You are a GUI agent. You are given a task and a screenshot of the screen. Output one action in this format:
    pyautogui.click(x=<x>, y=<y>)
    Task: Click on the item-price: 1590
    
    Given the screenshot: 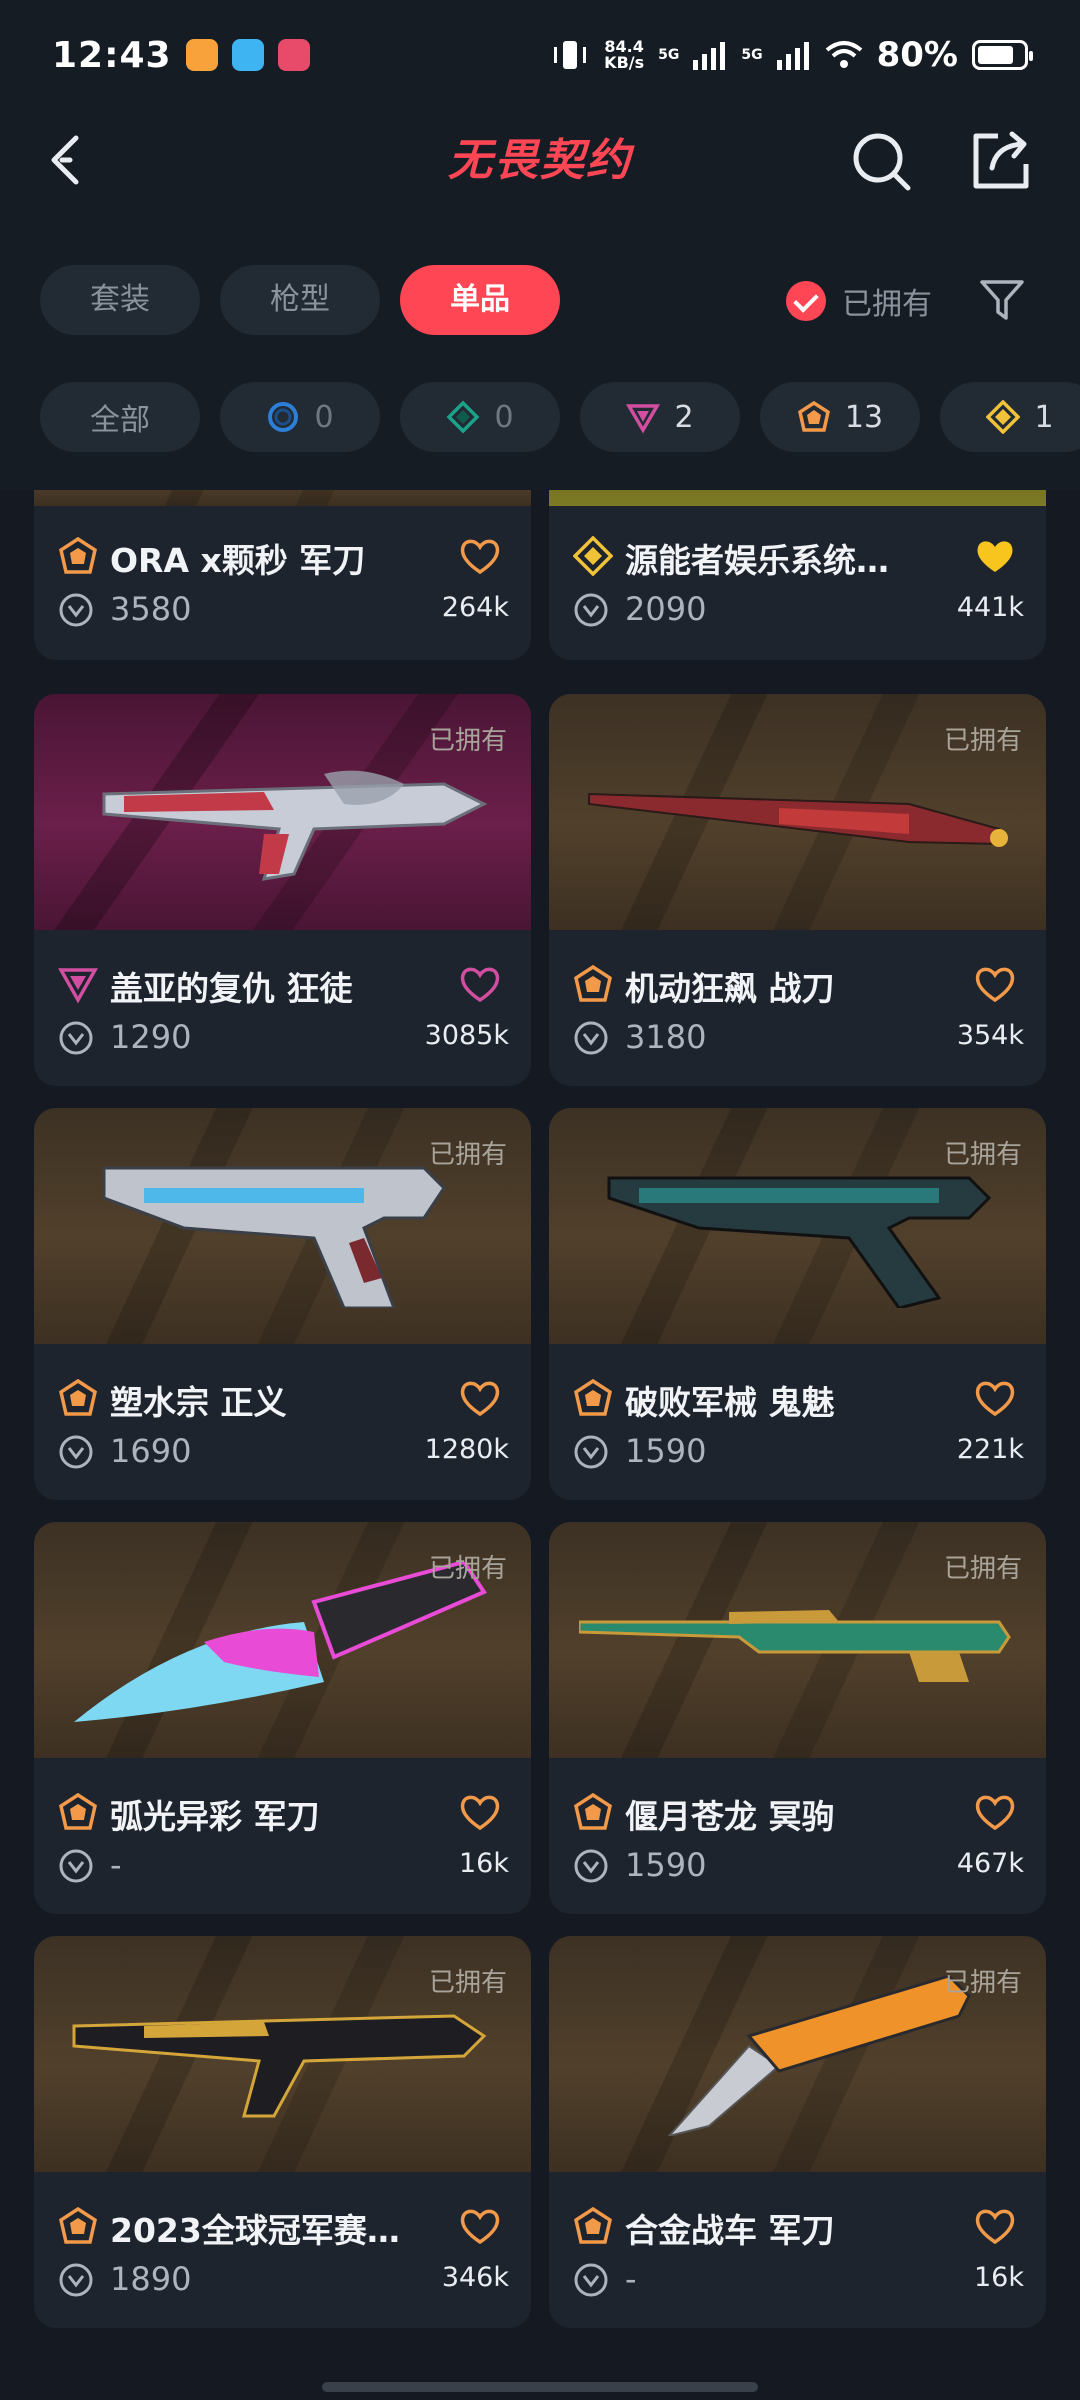 What is the action you would take?
    pyautogui.click(x=666, y=1865)
    